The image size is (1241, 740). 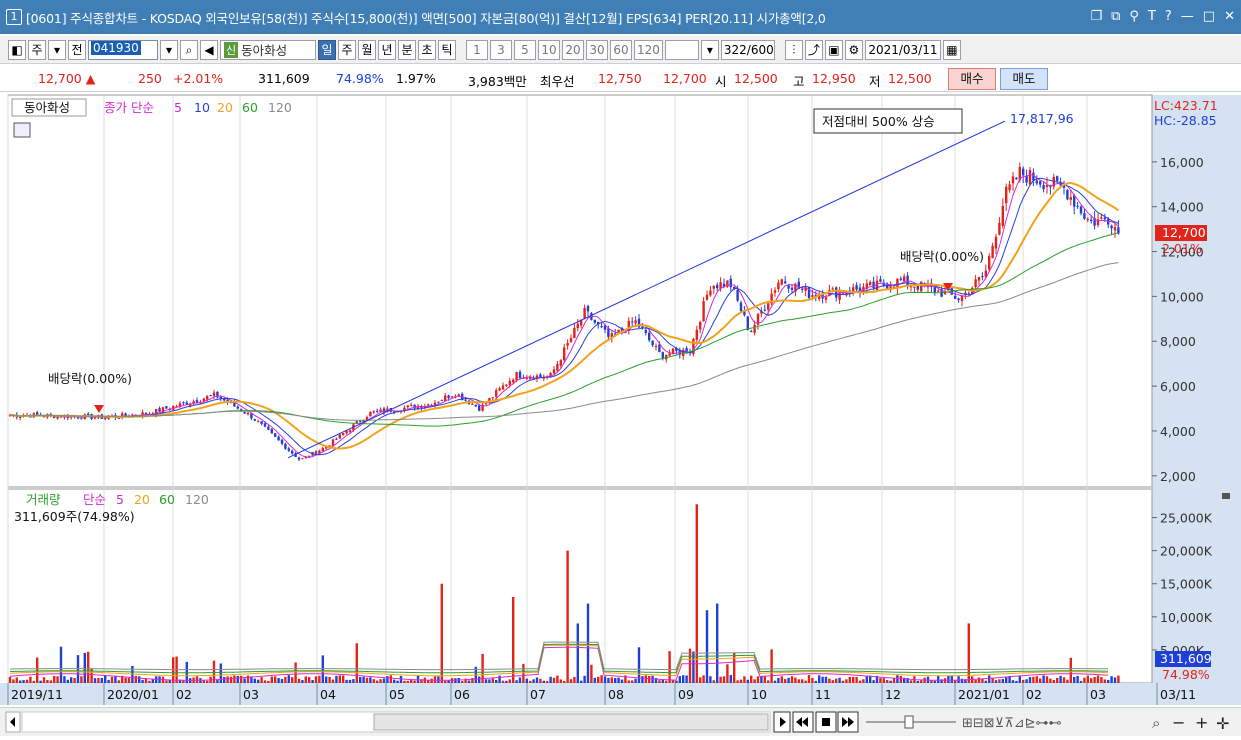 I want to click on current-volume-ratio: 74.98%, so click(x=1186, y=674).